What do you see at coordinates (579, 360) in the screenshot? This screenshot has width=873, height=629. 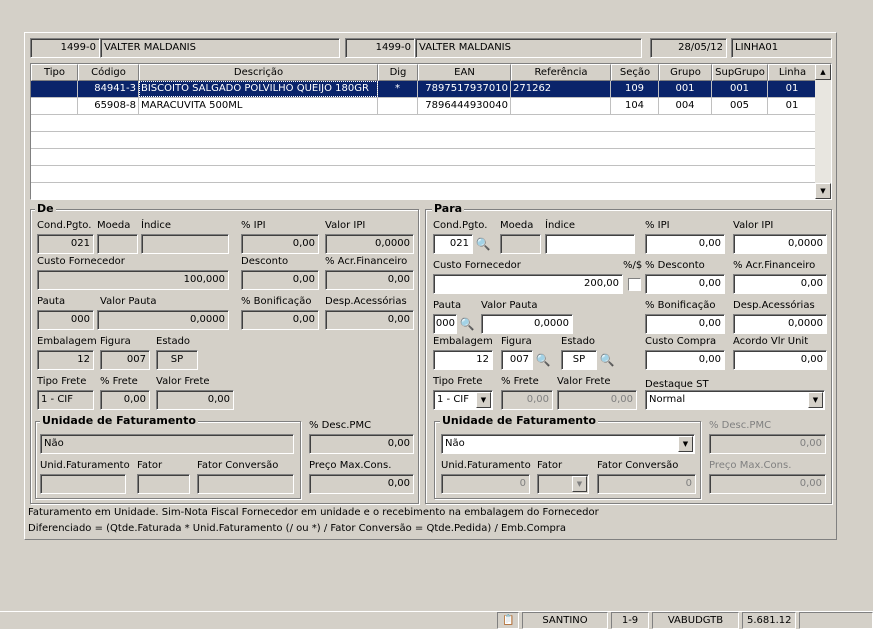 I see `para-estado-input: SP` at bounding box center [579, 360].